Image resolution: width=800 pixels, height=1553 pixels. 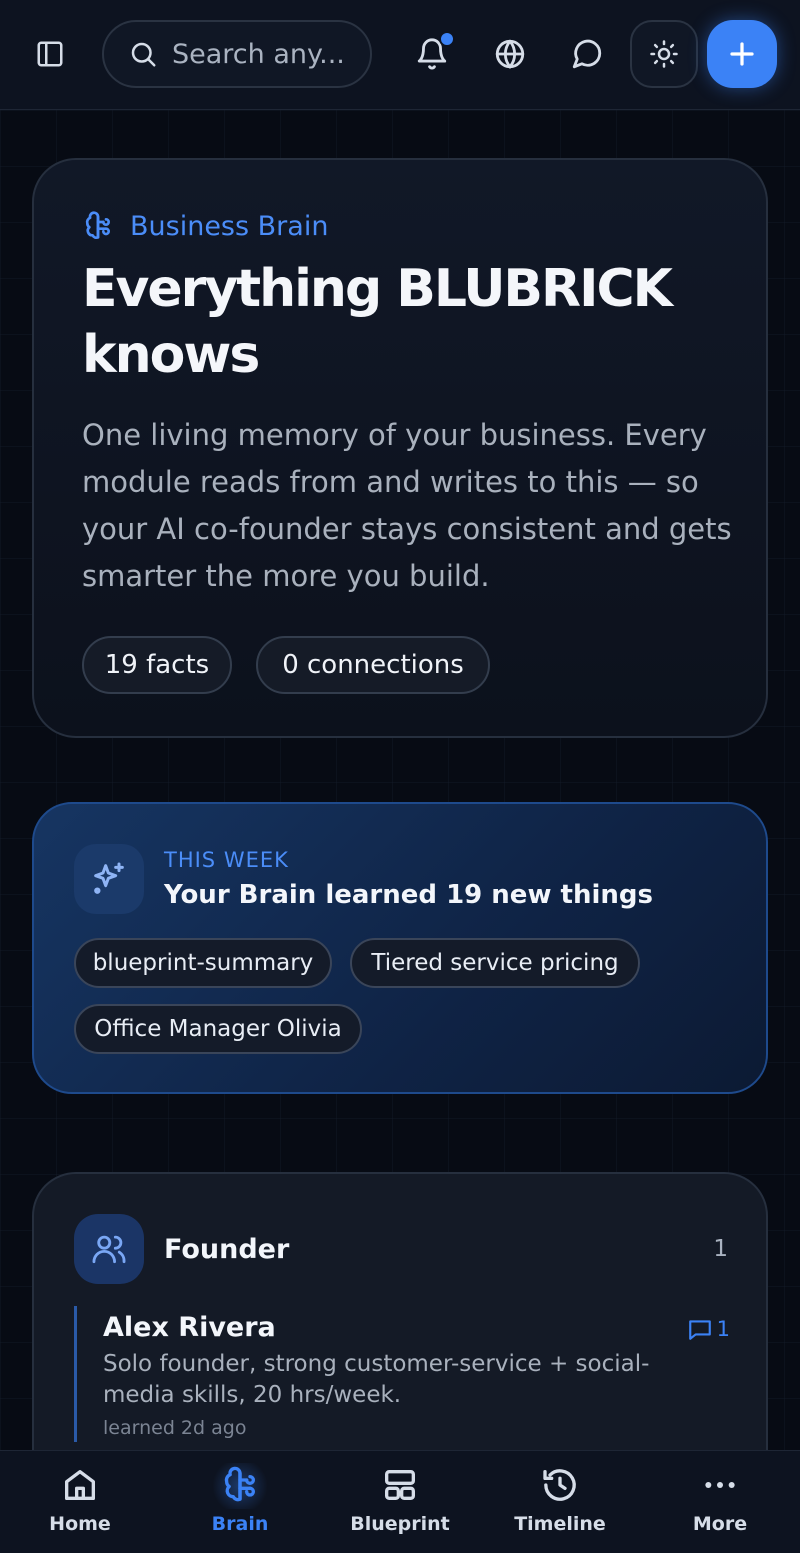 What do you see at coordinates (400, 1505) in the screenshot?
I see `nav-blueprint: Blueprint` at bounding box center [400, 1505].